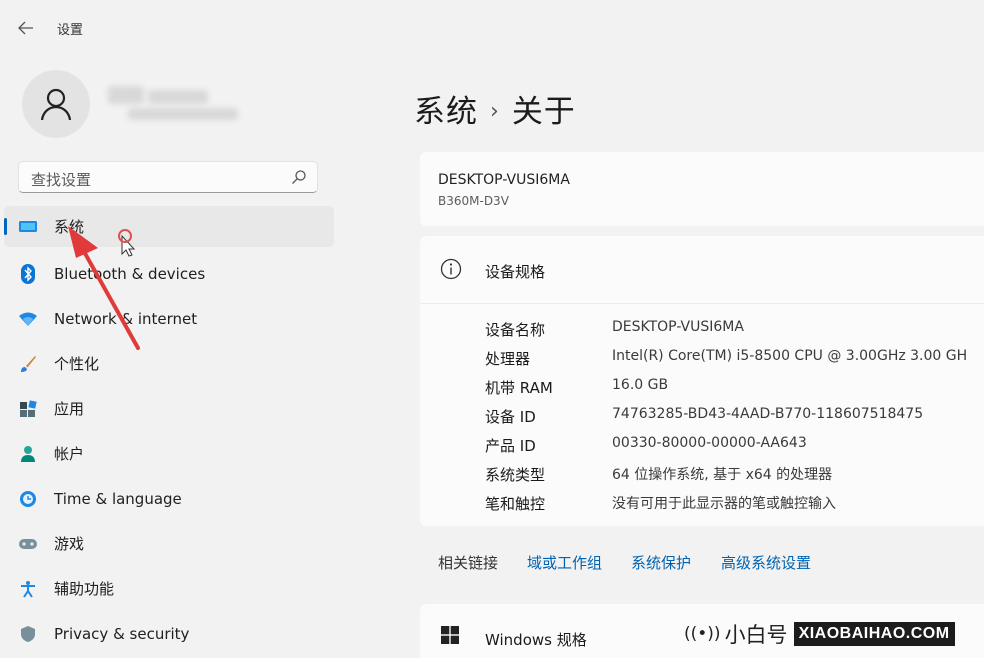 The image size is (984, 658). What do you see at coordinates (468, 563) in the screenshot?
I see `related-links-label: 相关链接` at bounding box center [468, 563].